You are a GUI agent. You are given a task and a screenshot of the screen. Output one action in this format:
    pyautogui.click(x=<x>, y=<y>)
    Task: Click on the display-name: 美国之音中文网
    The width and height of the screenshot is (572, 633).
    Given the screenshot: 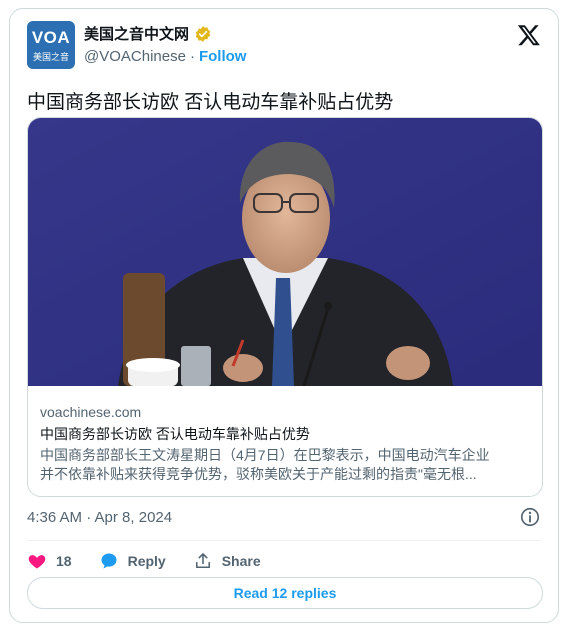 What is the action you would take?
    pyautogui.click(x=136, y=33)
    